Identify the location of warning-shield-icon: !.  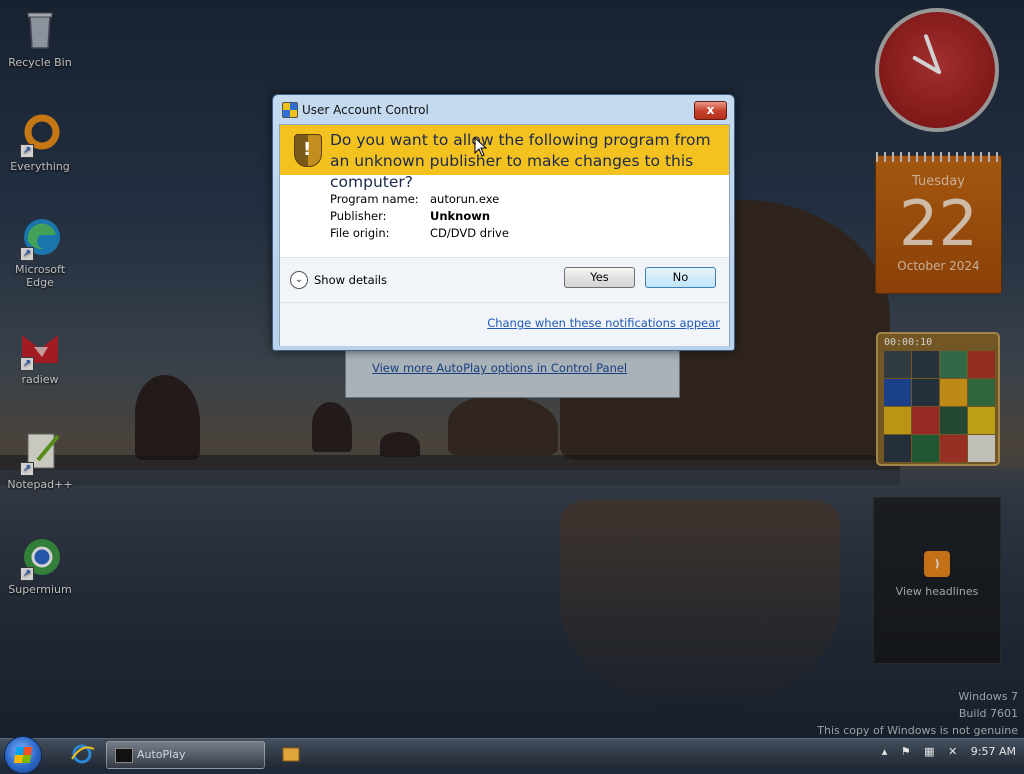
(308, 150).